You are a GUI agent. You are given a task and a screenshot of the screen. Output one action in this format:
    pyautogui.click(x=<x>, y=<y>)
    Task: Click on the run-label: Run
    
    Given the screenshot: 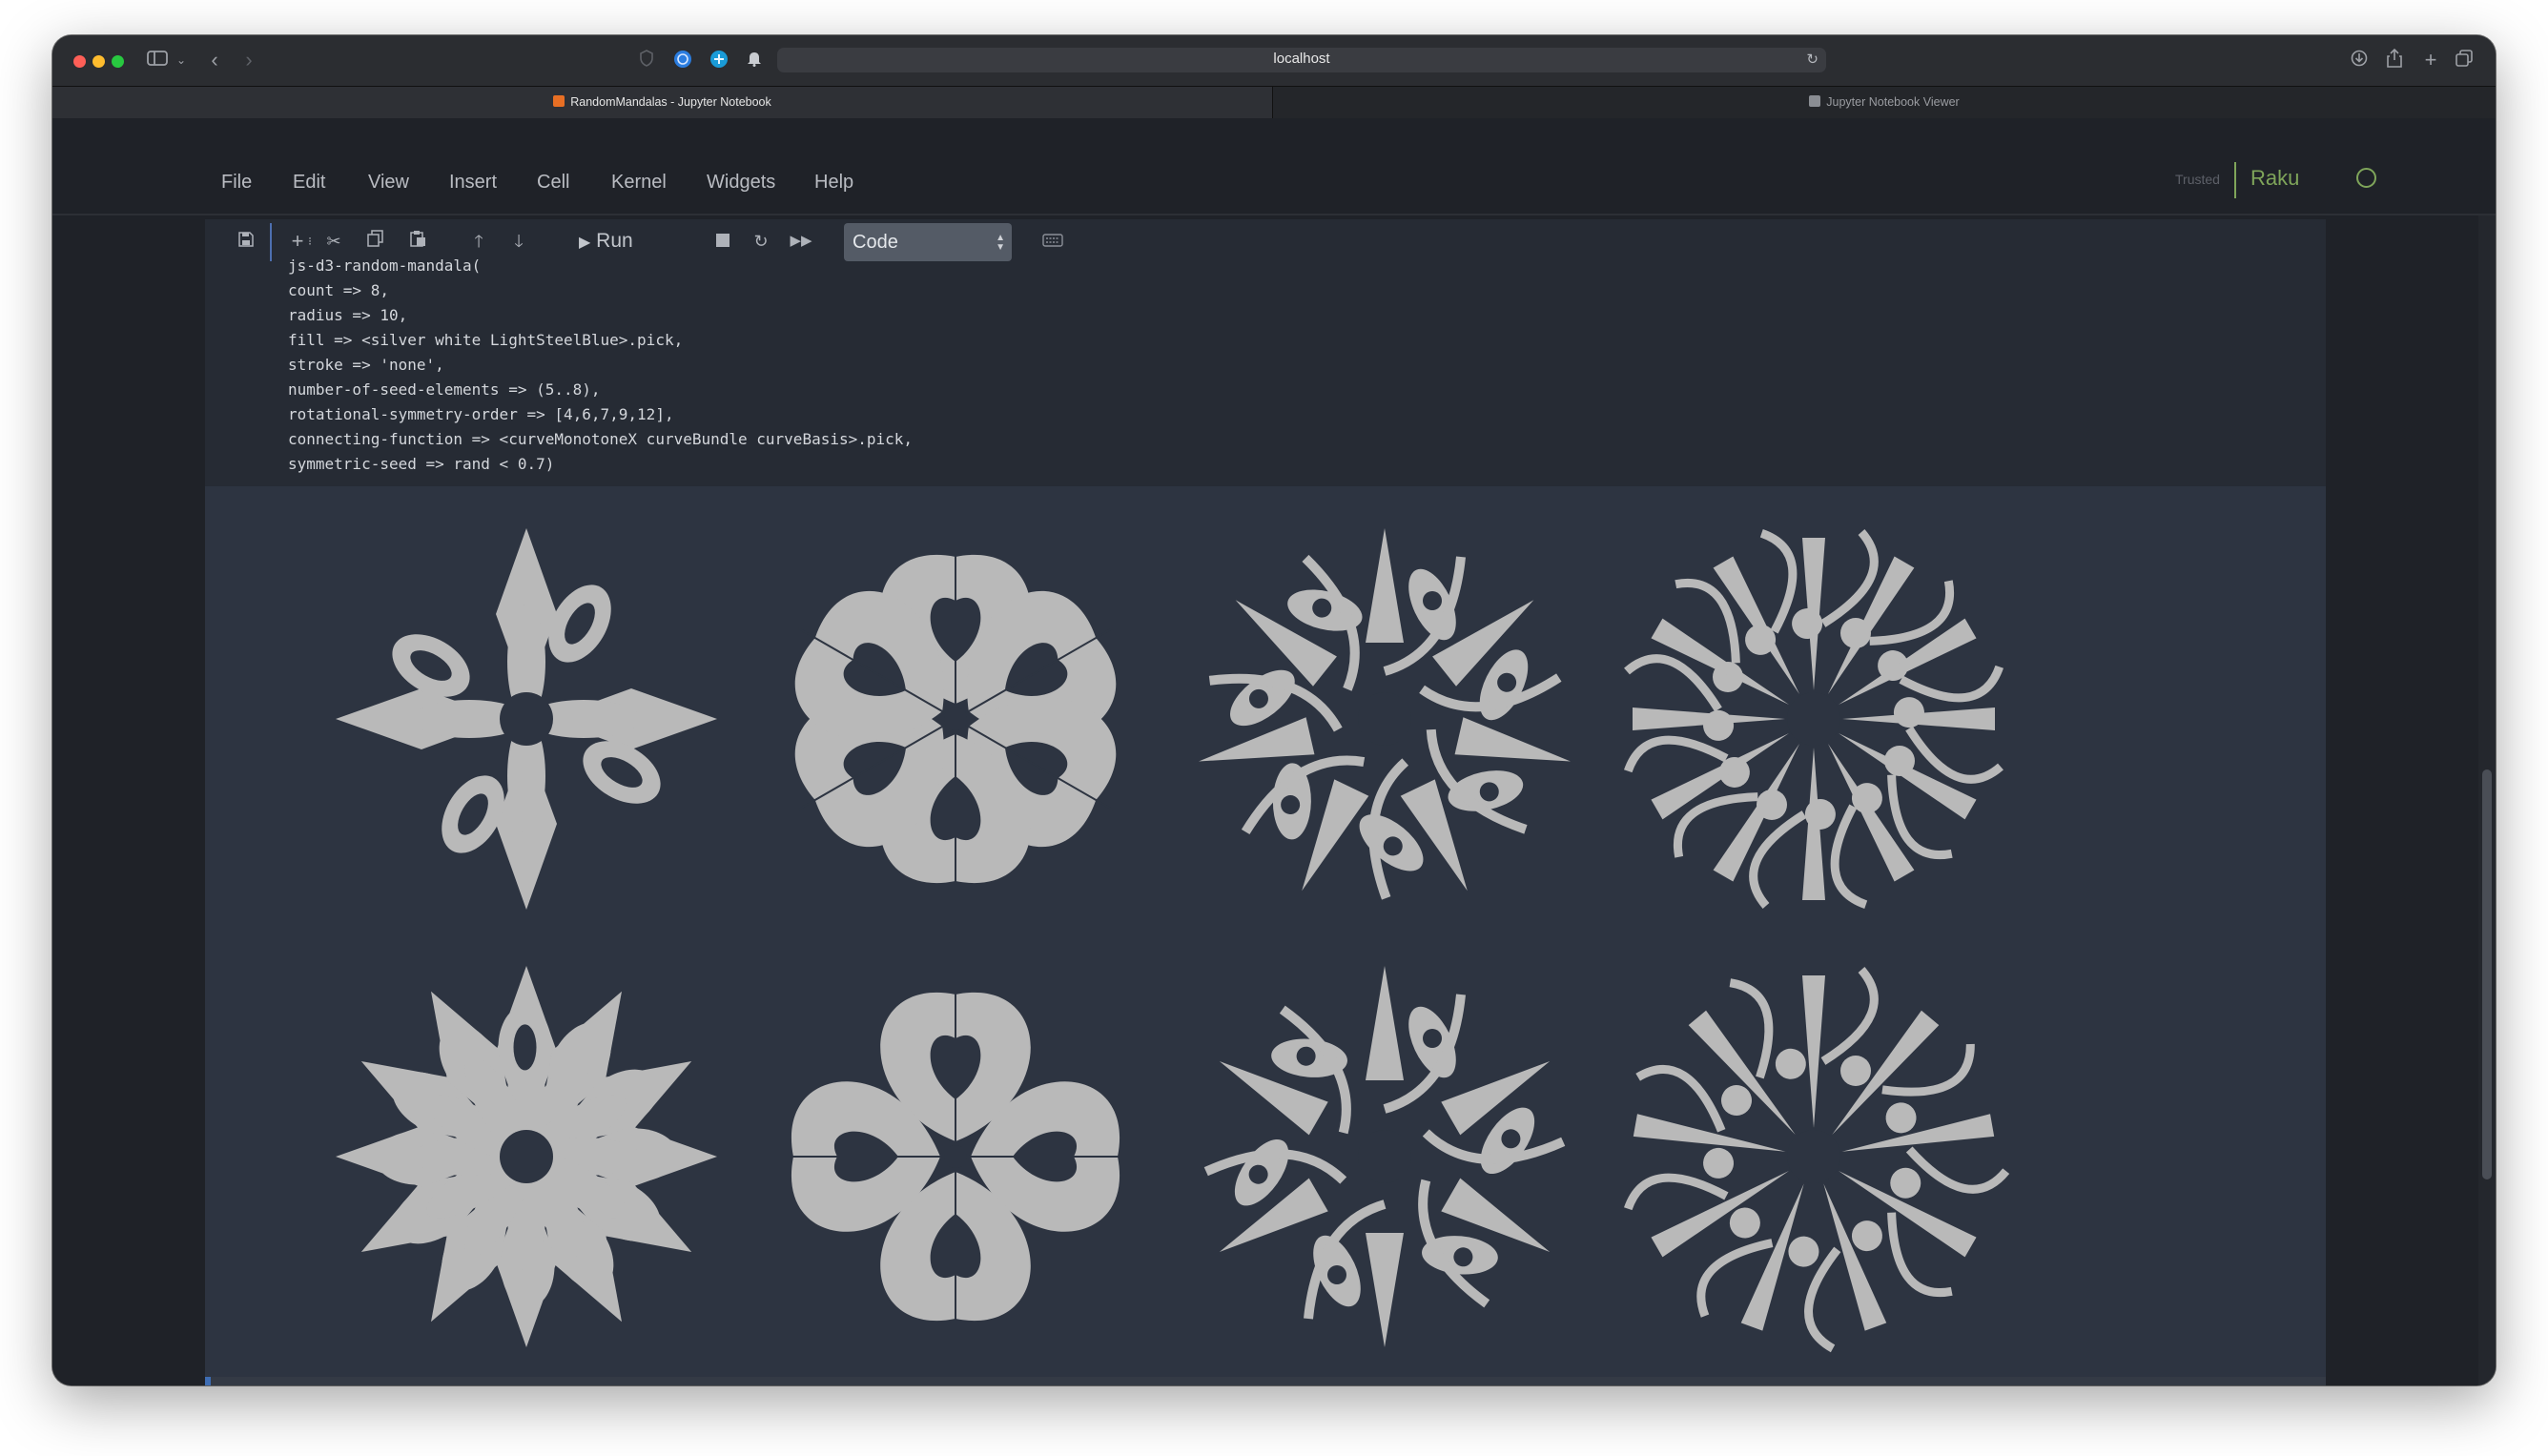 What is the action you would take?
    pyautogui.click(x=614, y=241)
    